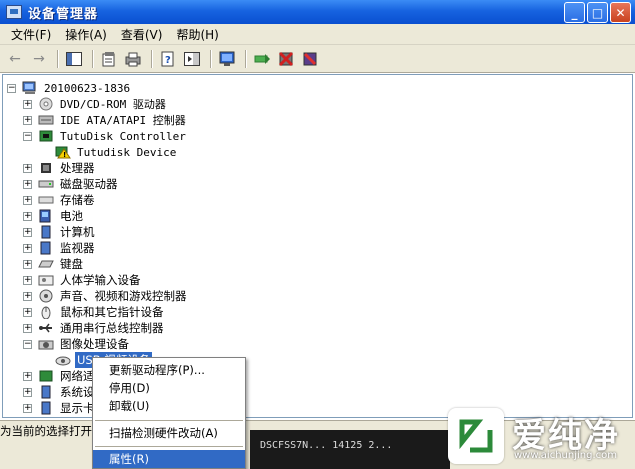  What do you see at coordinates (537, 434) in the screenshot?
I see `watermark: 爱纯净 www.aichunjing.com` at bounding box center [537, 434].